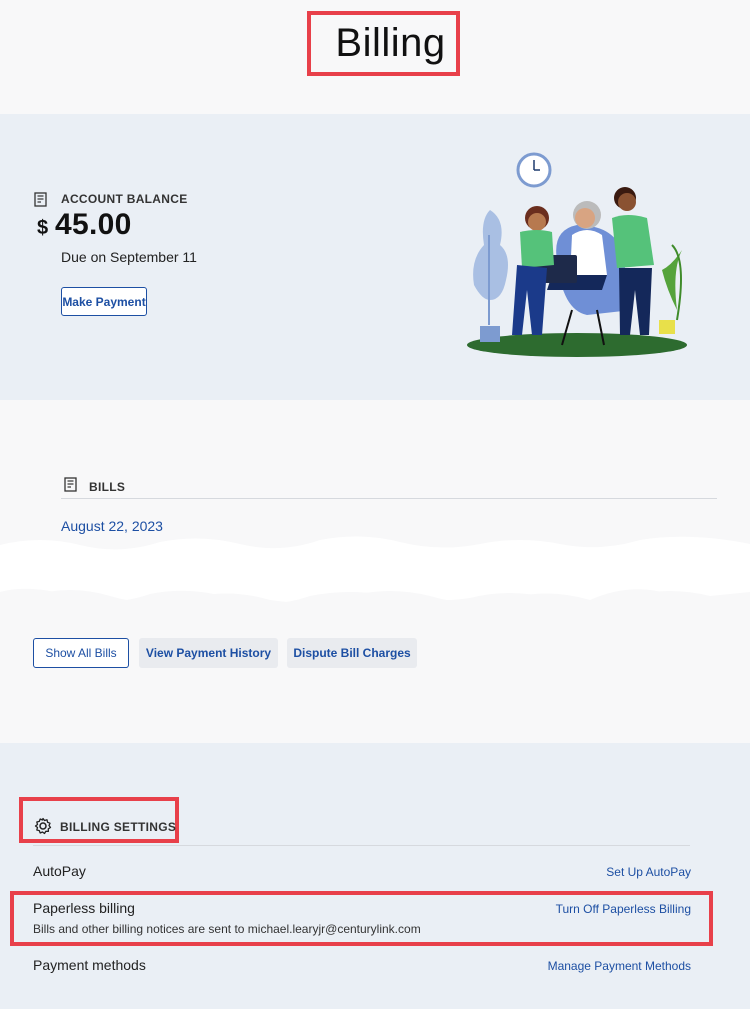 This screenshot has width=750, height=1009. What do you see at coordinates (84, 908) in the screenshot?
I see `paperless-billing-label: Paperless billing` at bounding box center [84, 908].